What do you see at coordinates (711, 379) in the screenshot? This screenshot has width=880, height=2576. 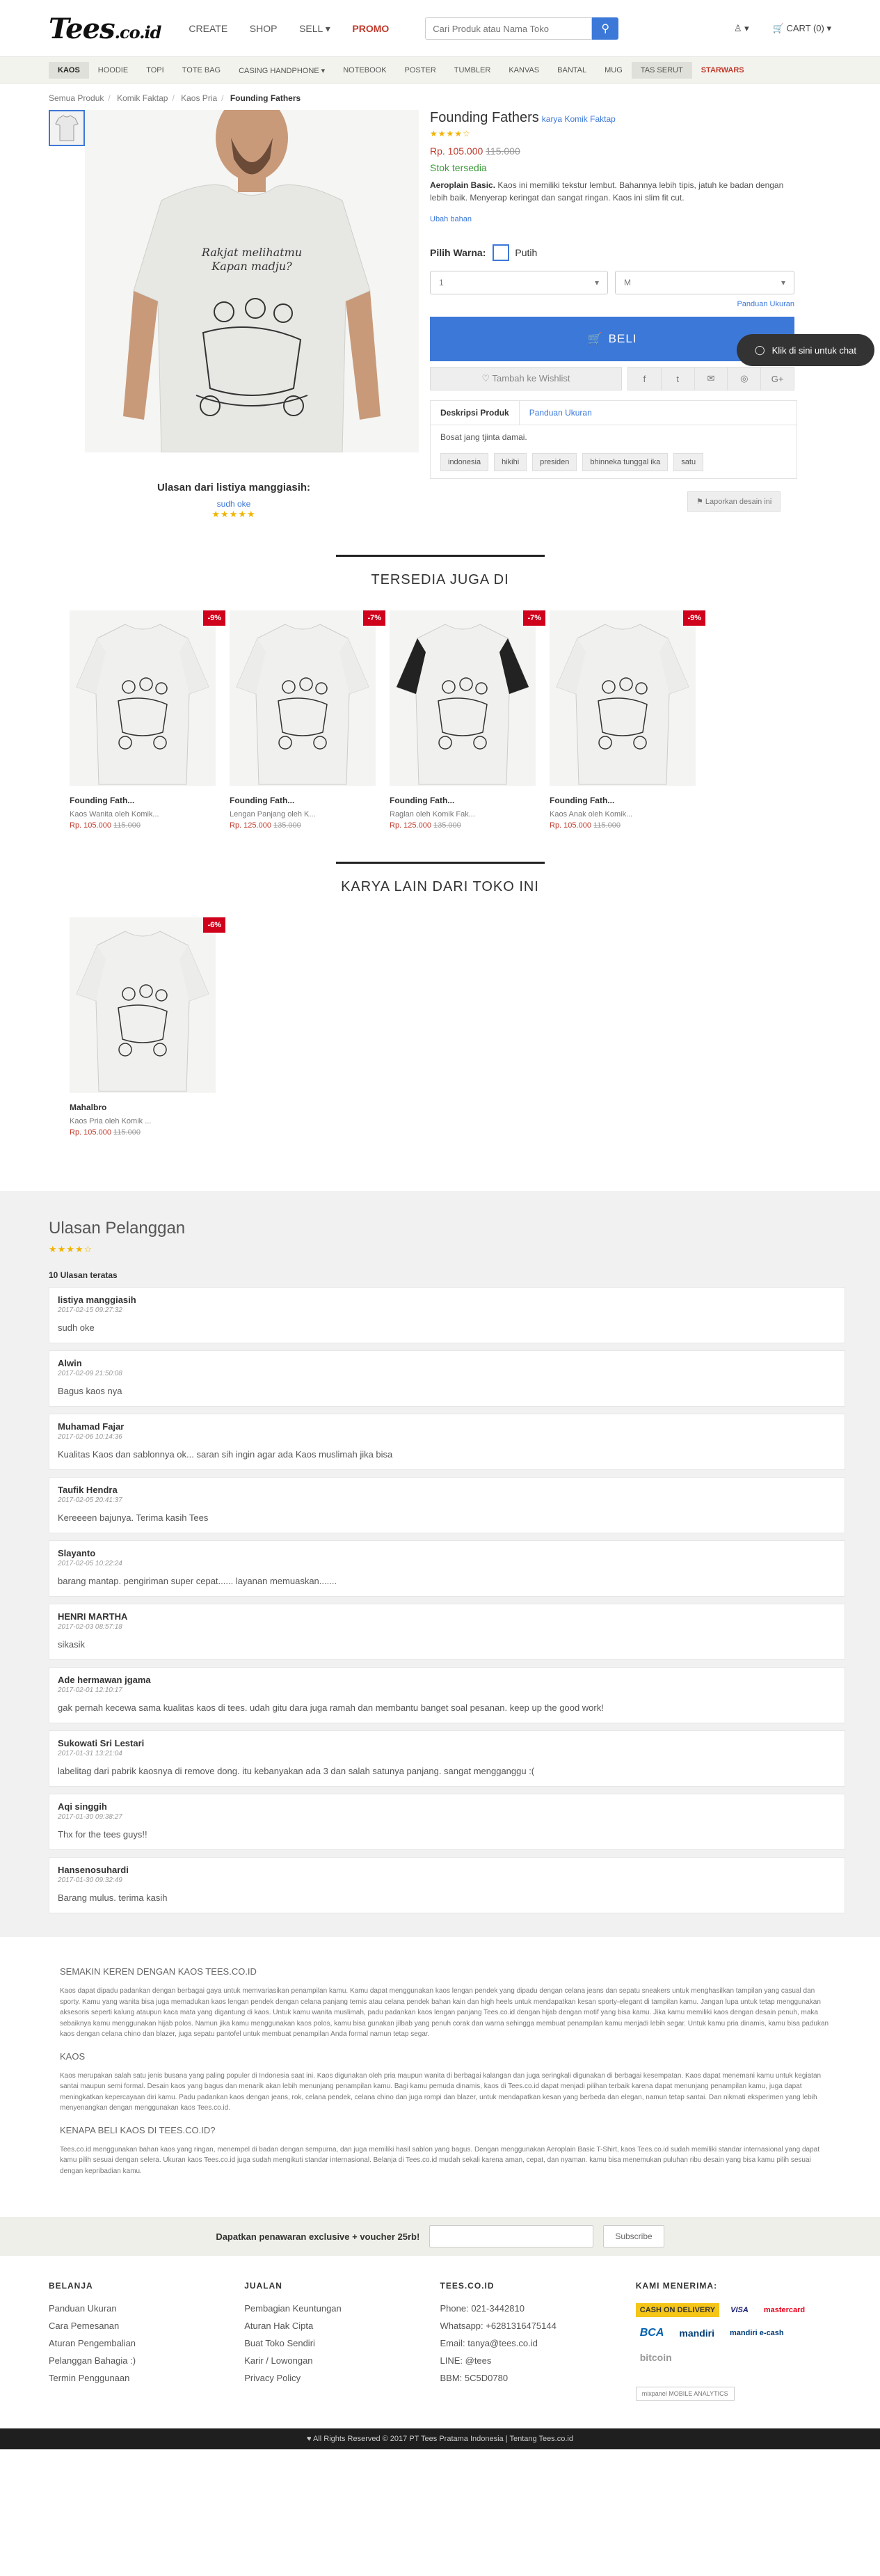 I see `email-icon: ✉` at bounding box center [711, 379].